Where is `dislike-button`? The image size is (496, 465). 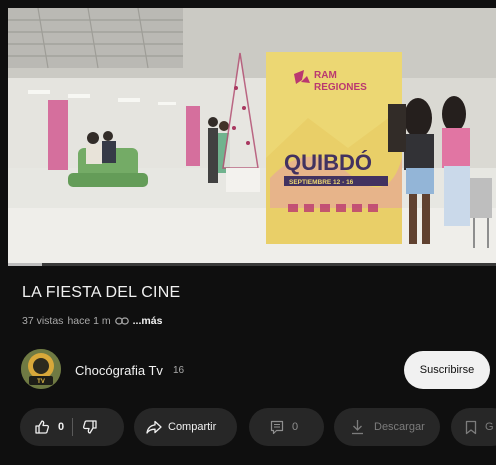
dislike-button is located at coordinates (90, 427).